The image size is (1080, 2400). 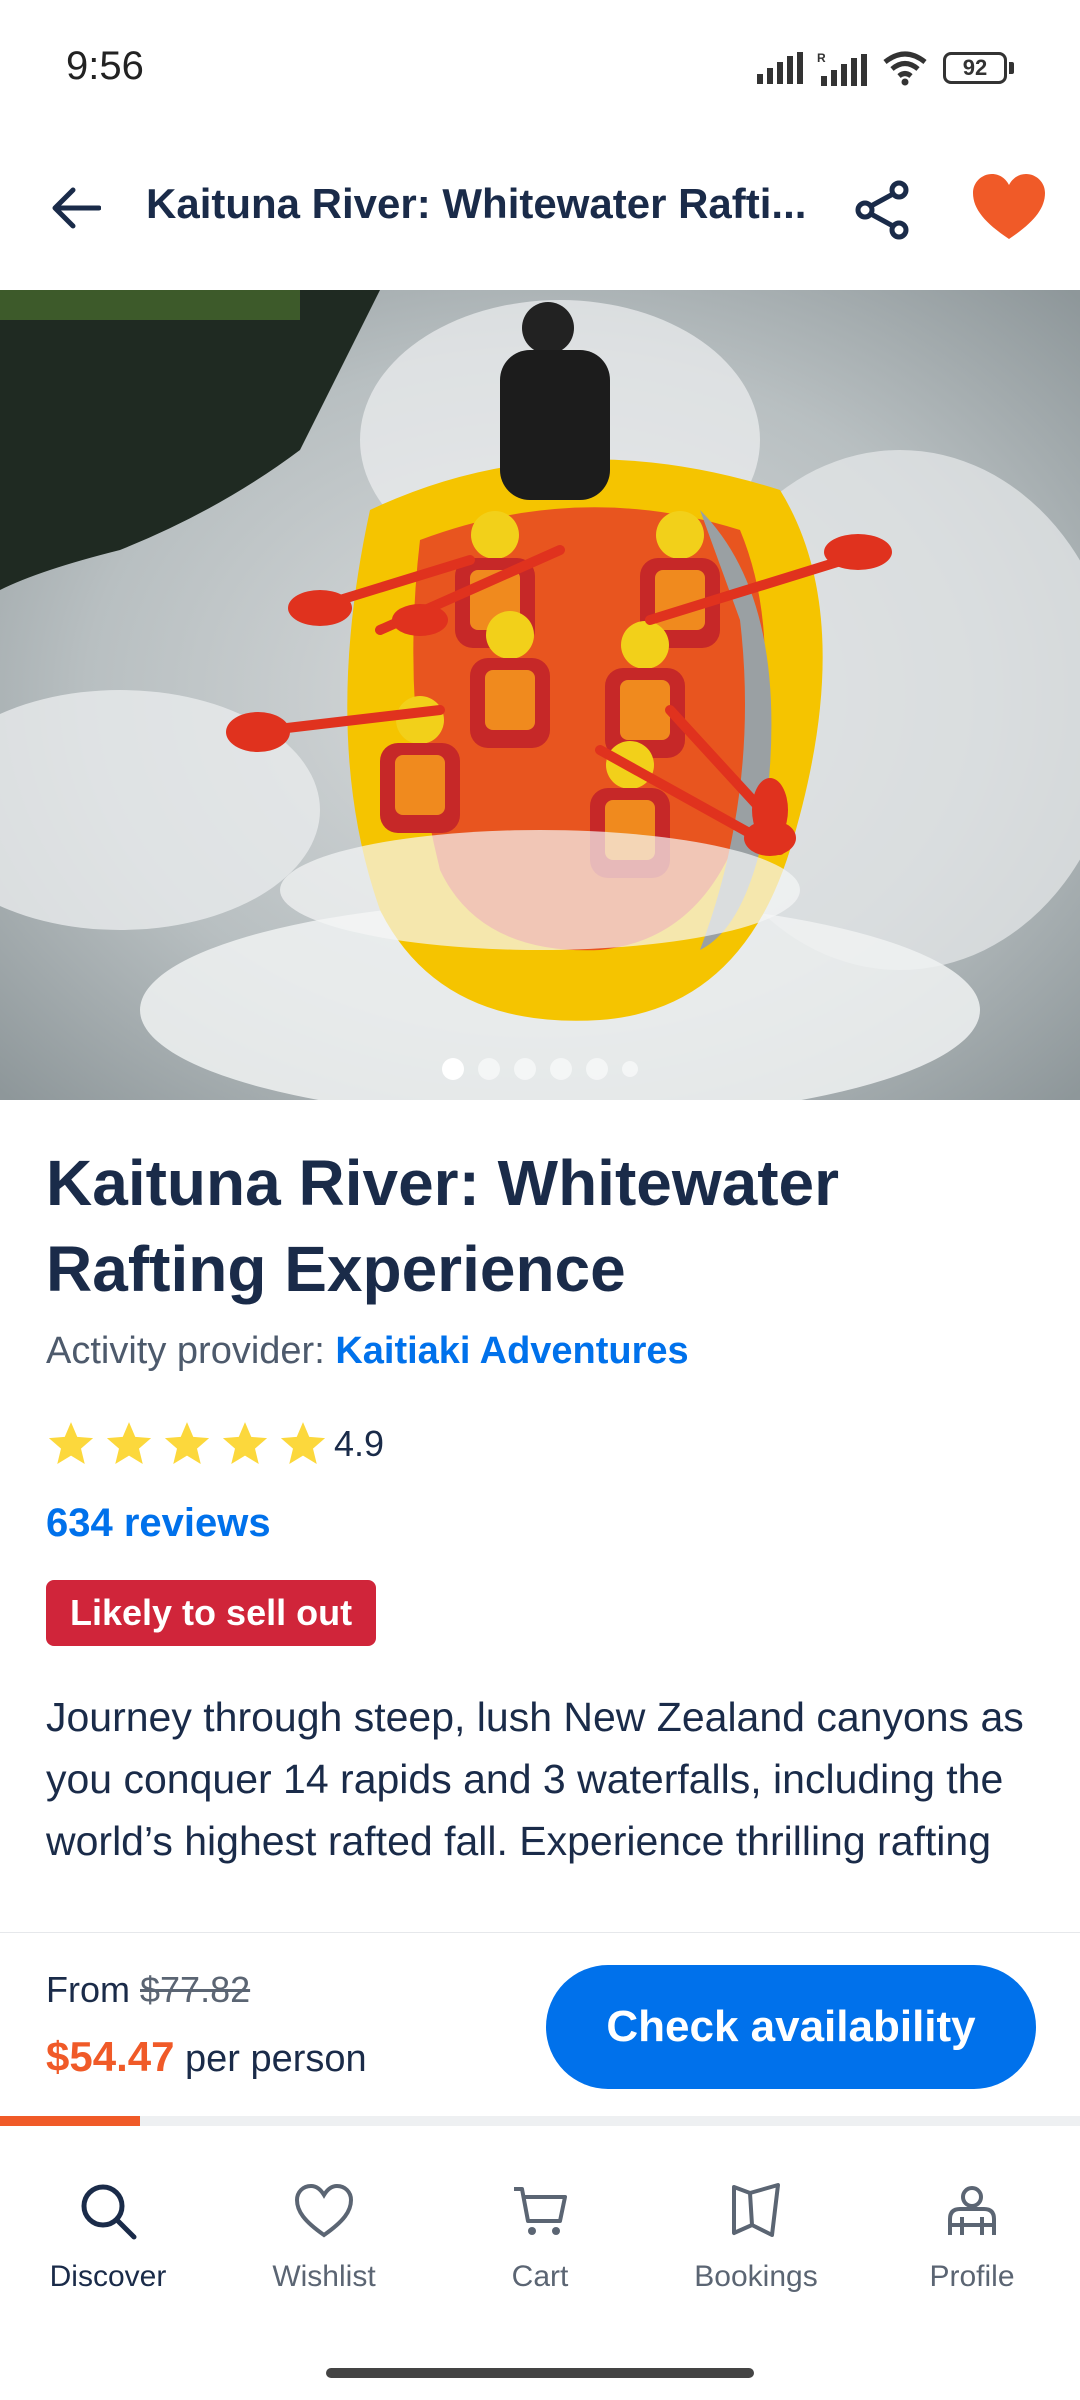 I want to click on status-bar: 9:56 R 92, so click(x=540, y=70).